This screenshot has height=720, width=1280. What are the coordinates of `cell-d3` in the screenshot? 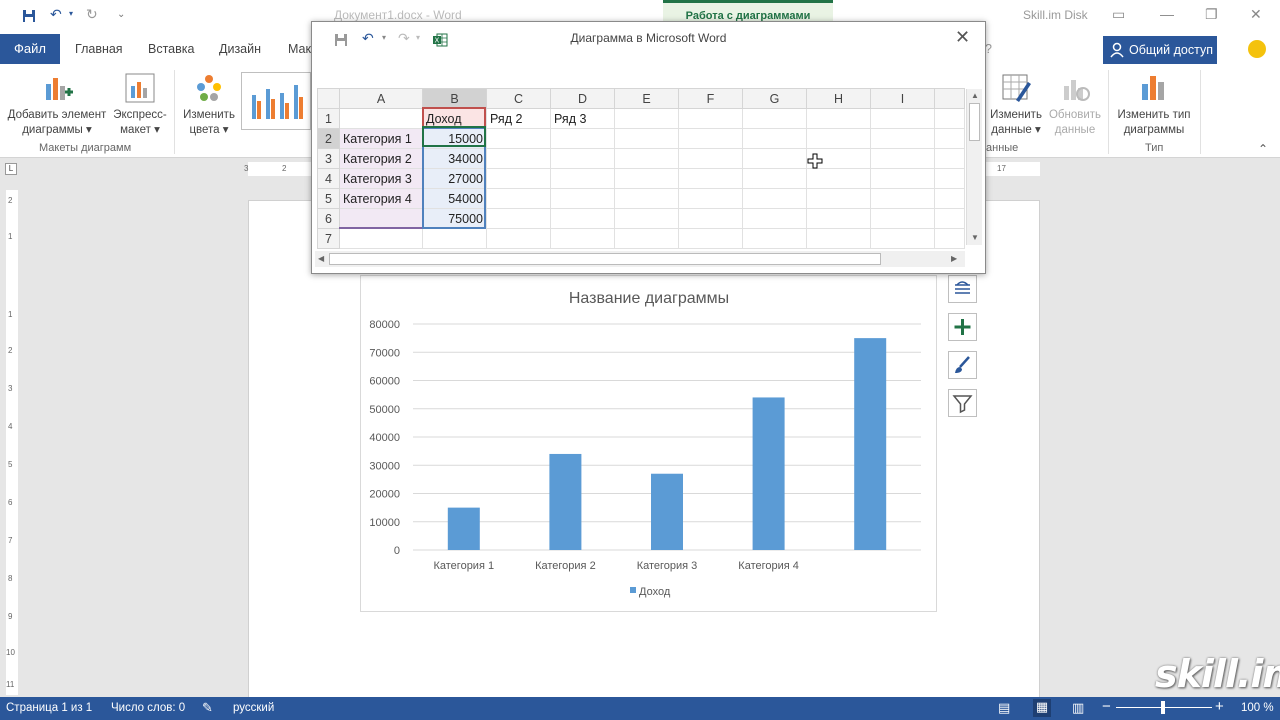 It's located at (582, 158).